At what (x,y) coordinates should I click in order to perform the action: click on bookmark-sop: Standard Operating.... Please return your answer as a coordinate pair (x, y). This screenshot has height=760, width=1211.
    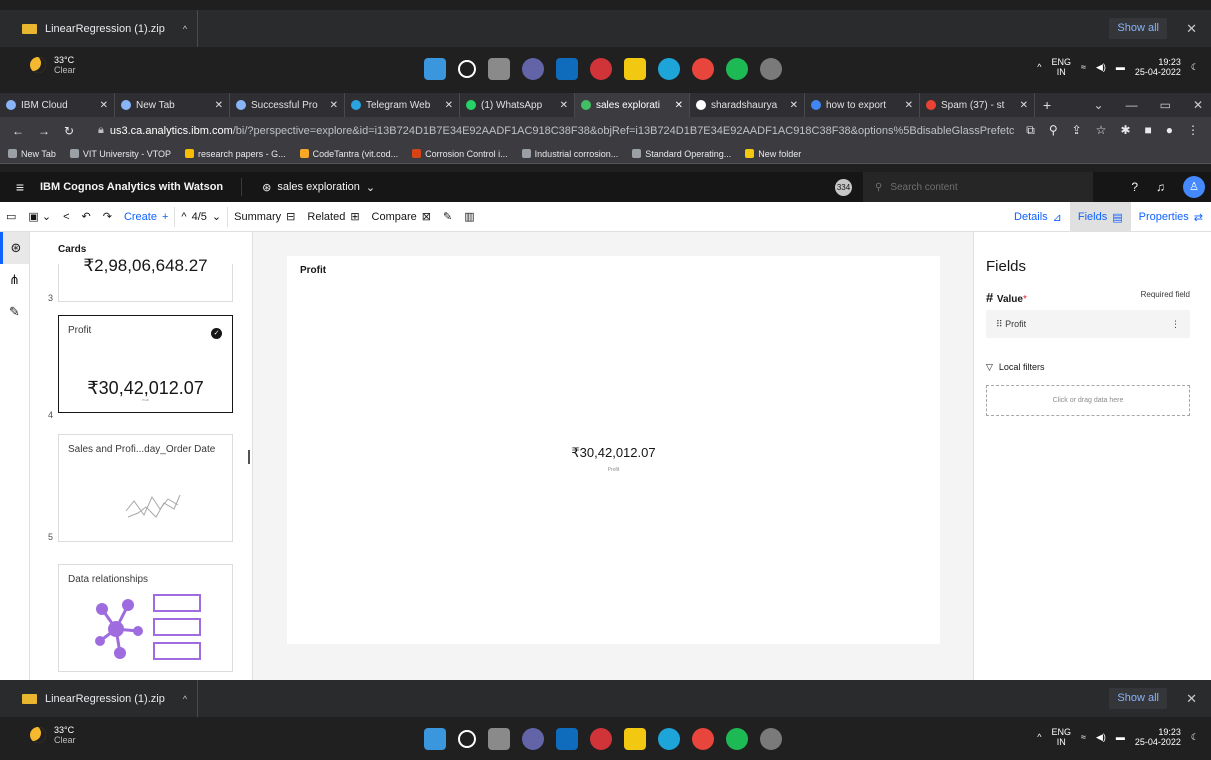
    Looking at the image, I should click on (681, 154).